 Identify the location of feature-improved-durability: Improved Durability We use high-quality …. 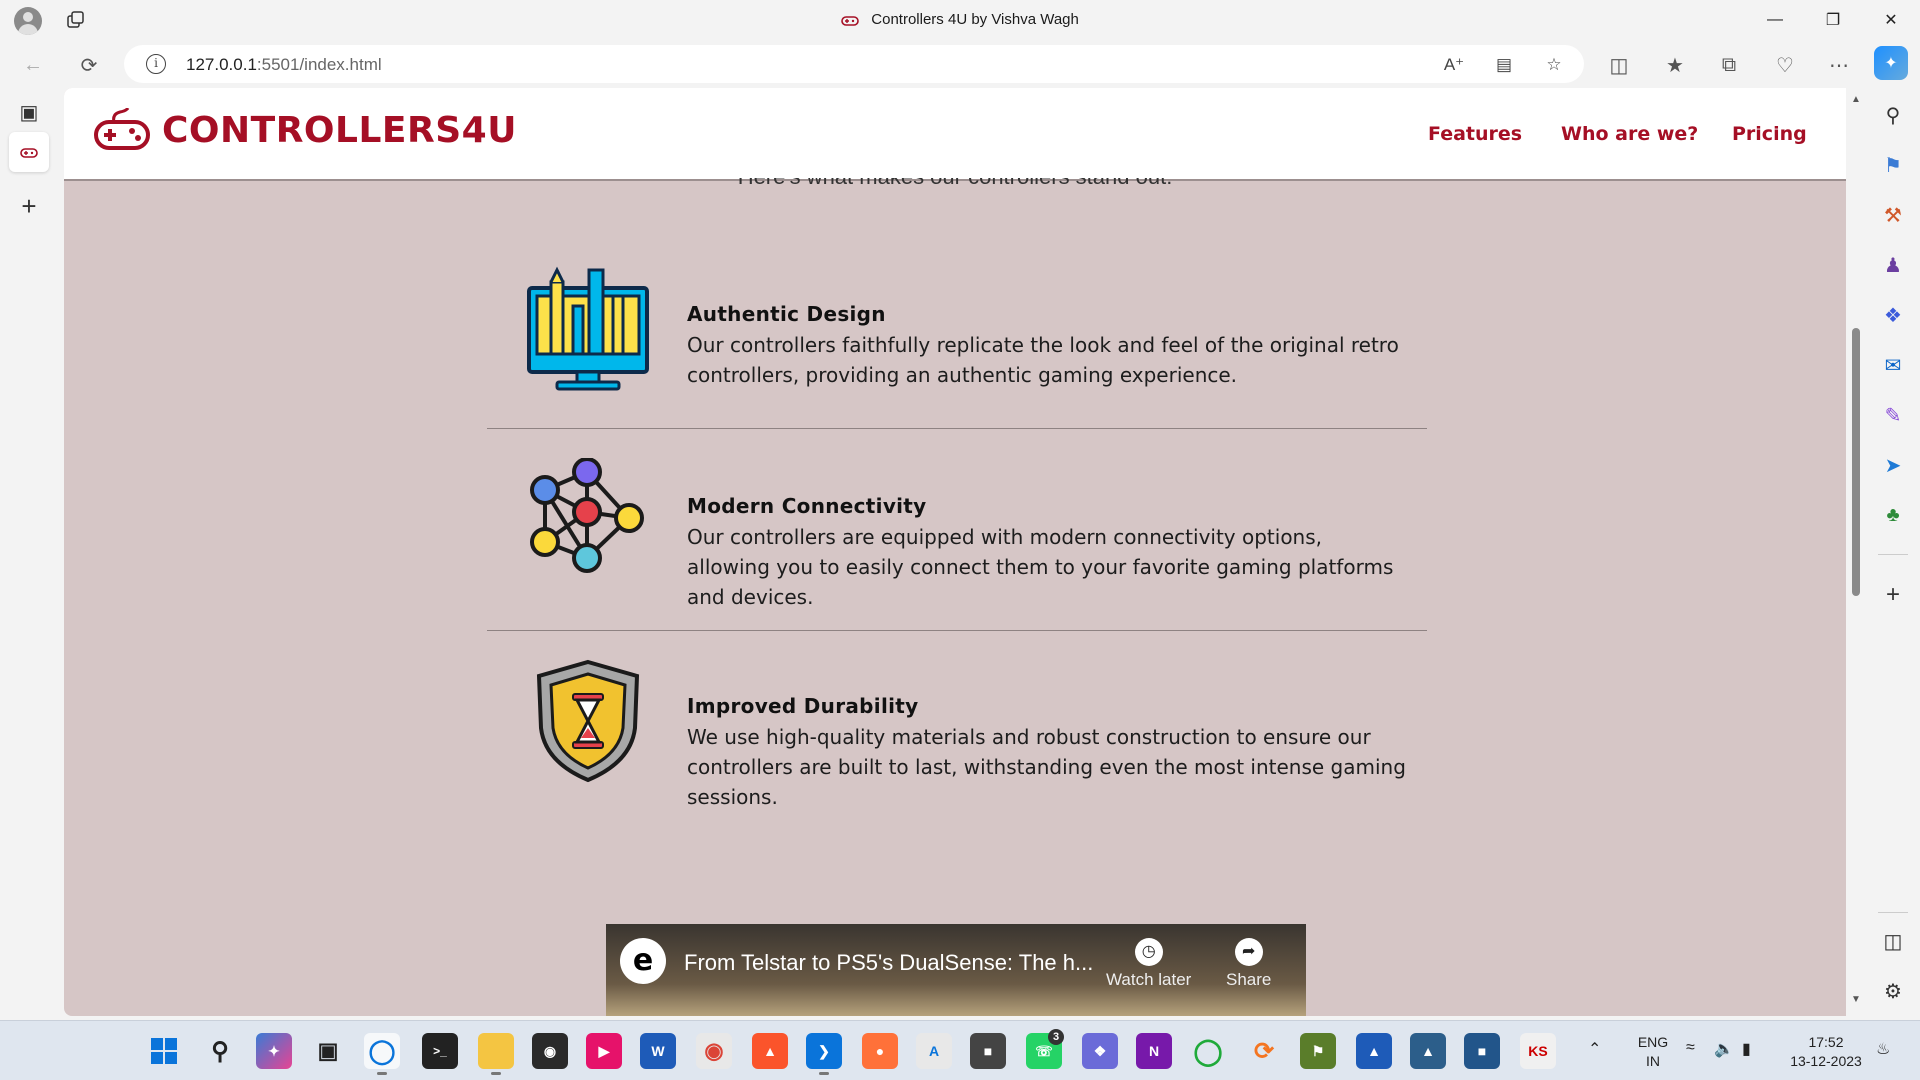
(957, 744).